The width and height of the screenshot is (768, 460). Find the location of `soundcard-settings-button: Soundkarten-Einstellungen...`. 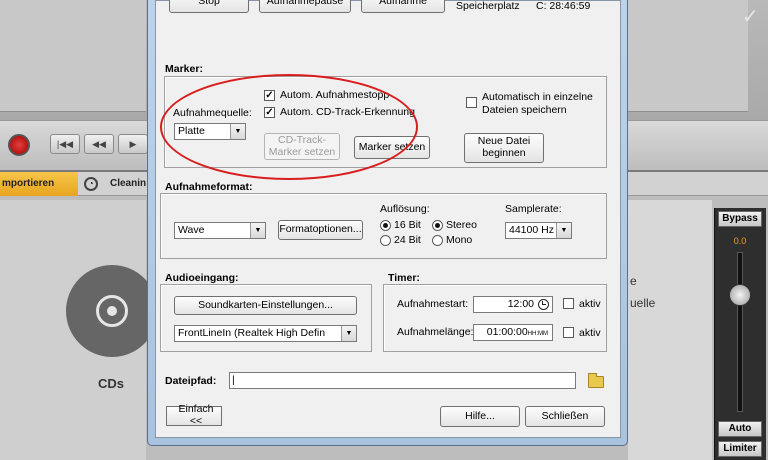

soundcard-settings-button: Soundkarten-Einstellungen... is located at coordinates (265, 305).